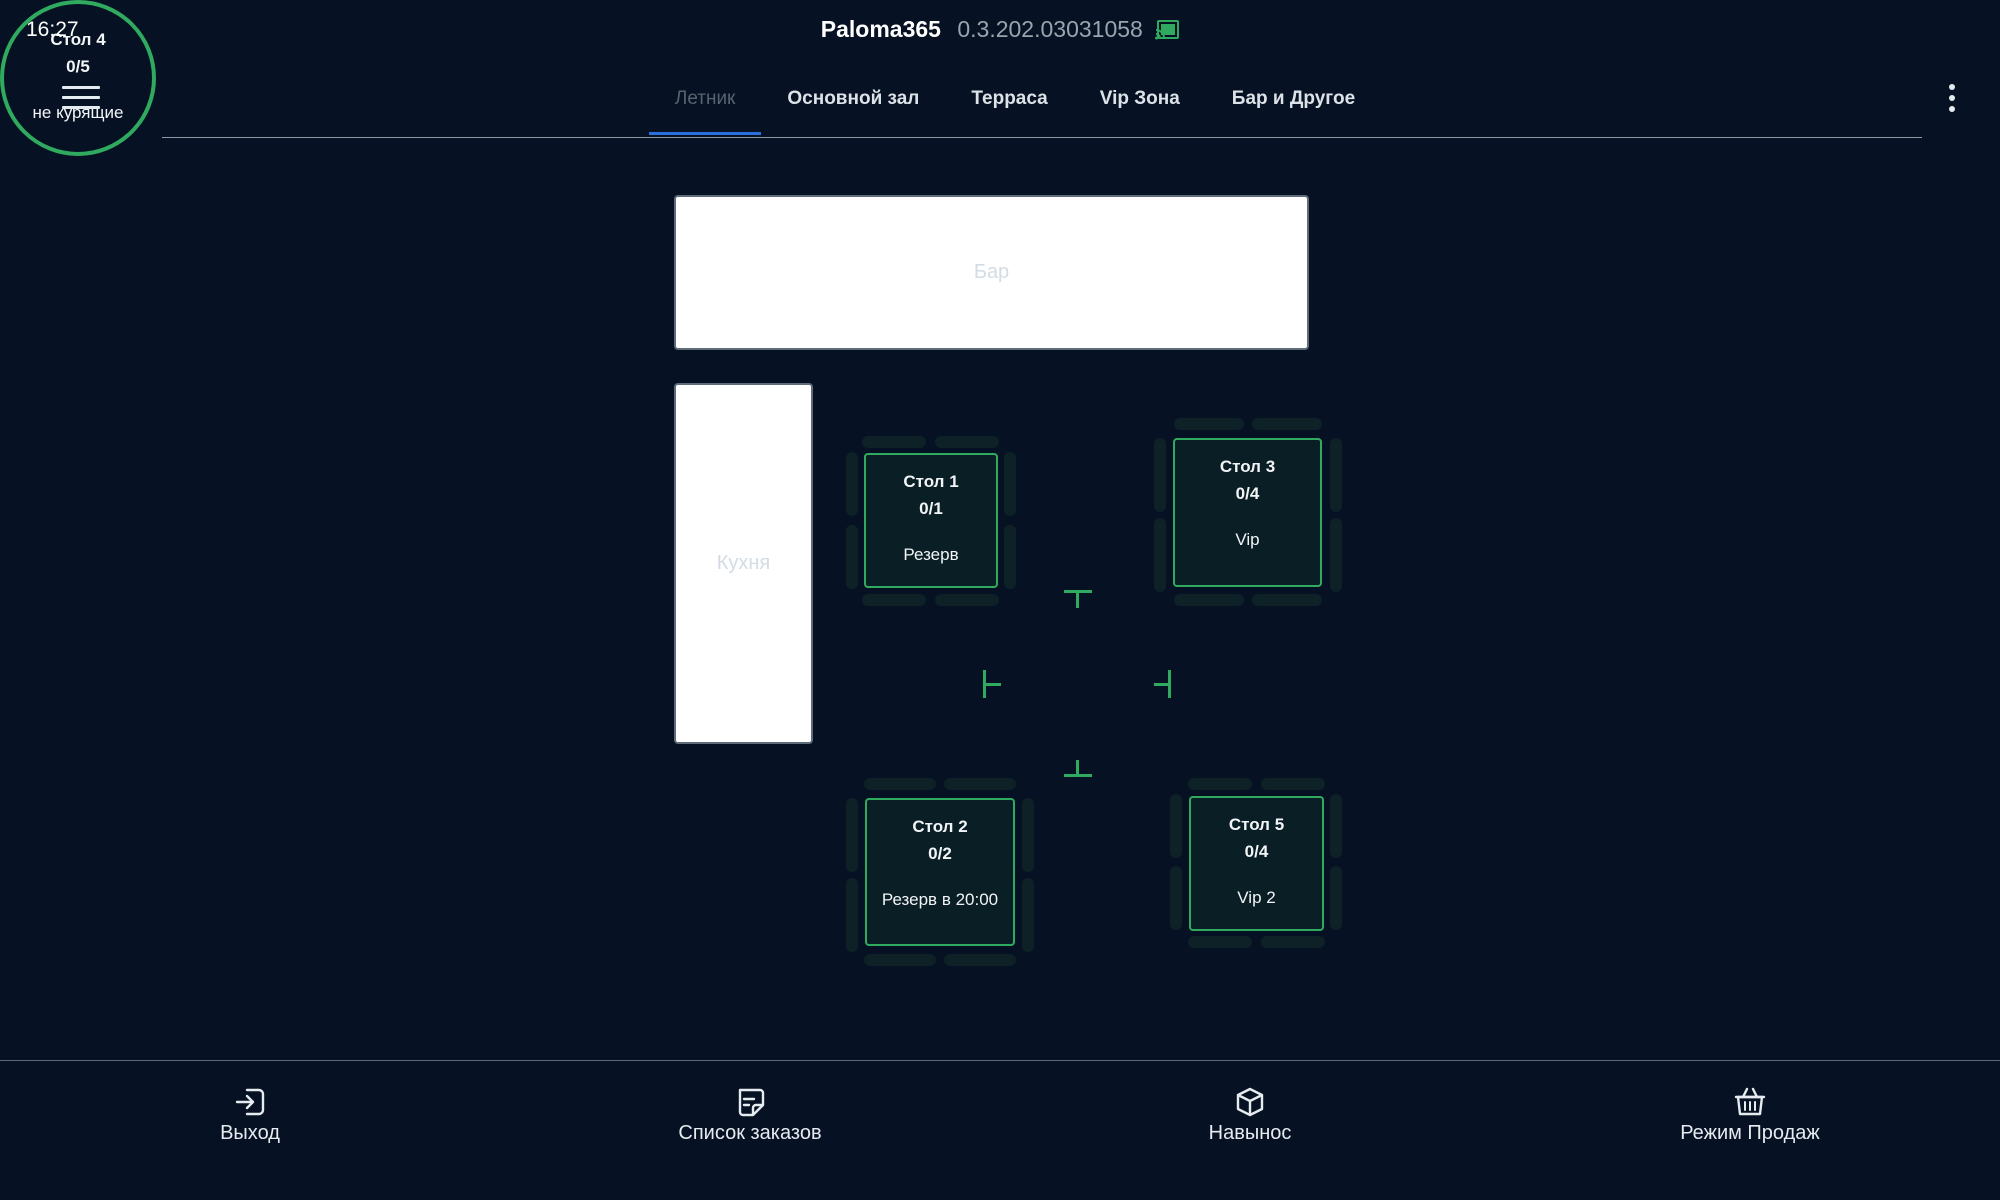 The height and width of the screenshot is (1200, 2000). I want to click on exit-label: Выход, so click(250, 1133).